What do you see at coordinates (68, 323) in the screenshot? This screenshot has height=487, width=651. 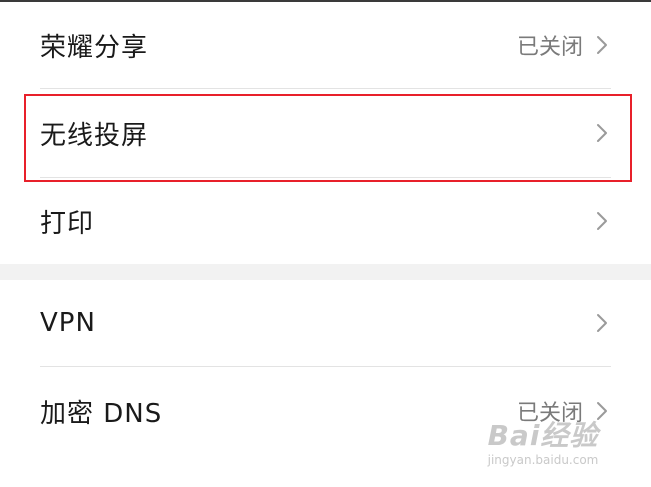 I see `settings-item-label: VPN` at bounding box center [68, 323].